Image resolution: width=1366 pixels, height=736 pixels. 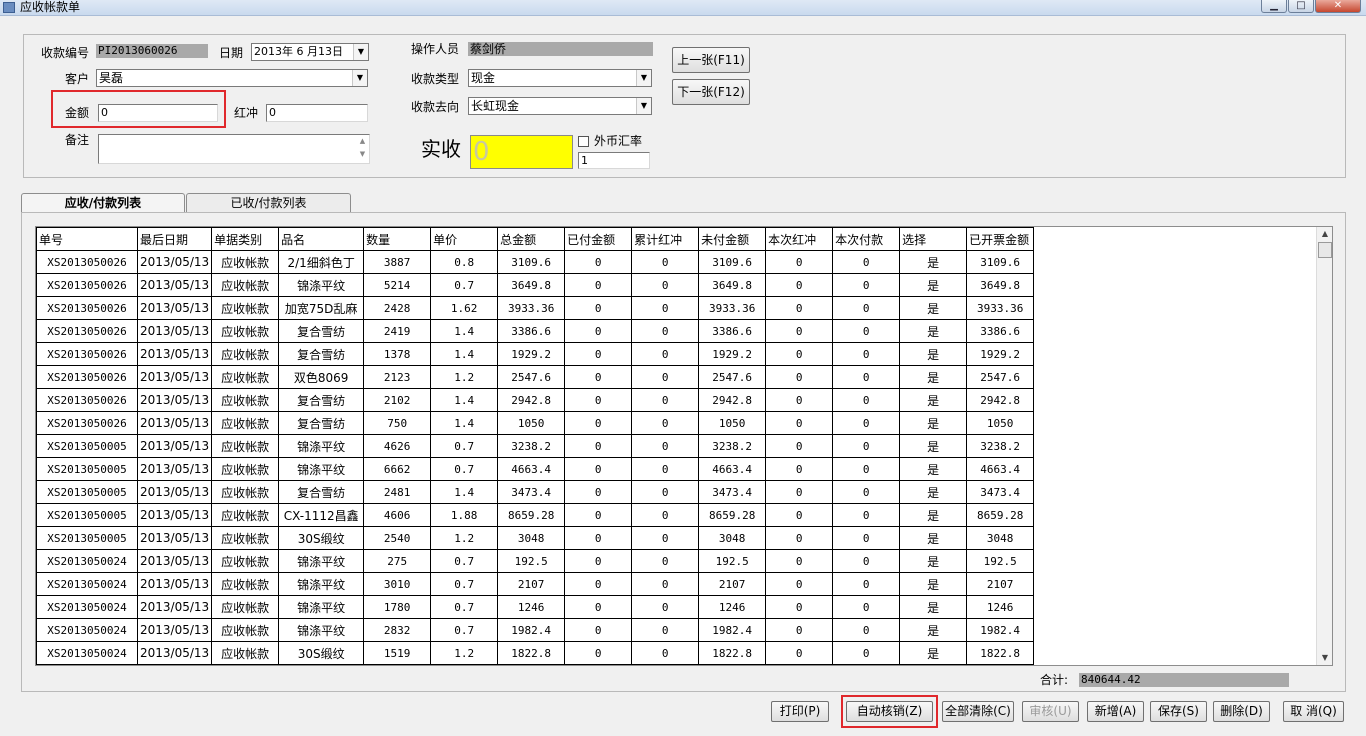 What do you see at coordinates (174, 239) in the screenshot?
I see `column-header: 最后日期` at bounding box center [174, 239].